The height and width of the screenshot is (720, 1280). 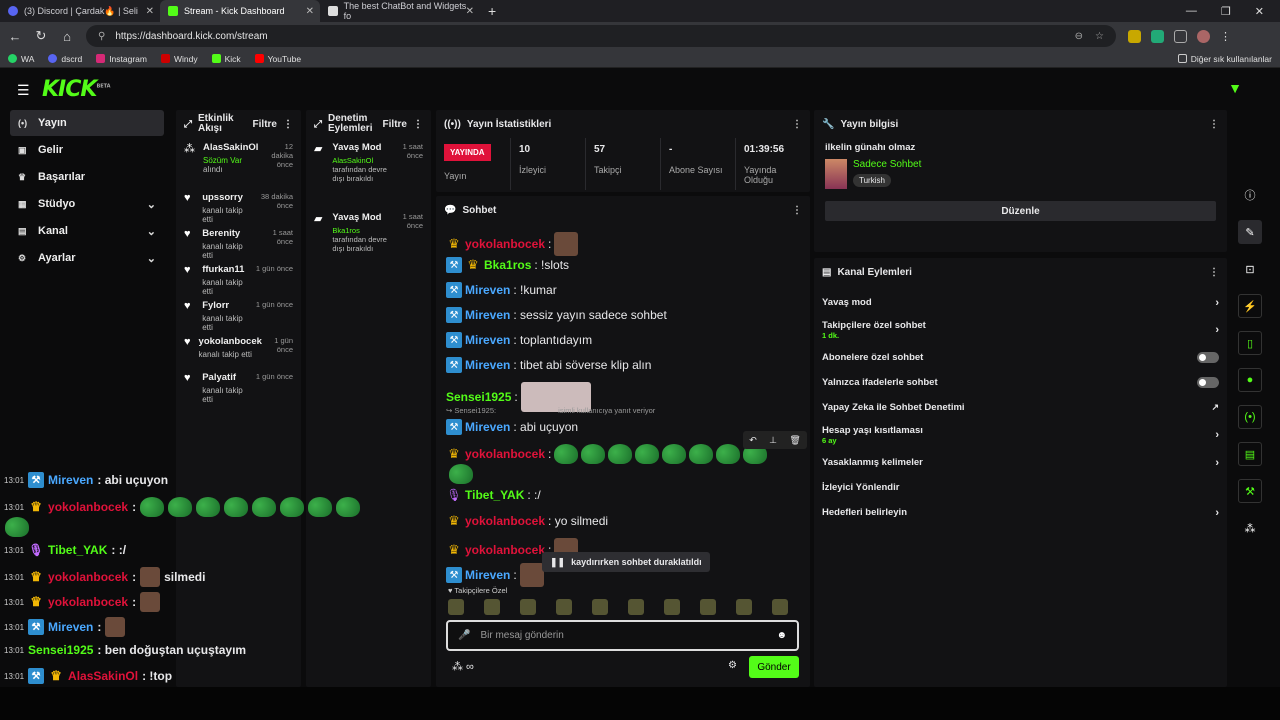 What do you see at coordinates (1250, 343) in the screenshot?
I see `notes-icon: ▯` at bounding box center [1250, 343].